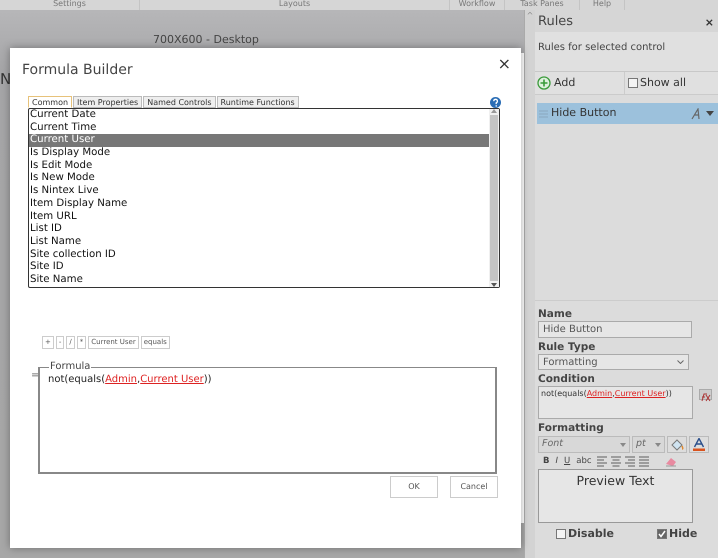 Image resolution: width=718 pixels, height=558 pixels. I want to click on style-button: I, so click(556, 461).